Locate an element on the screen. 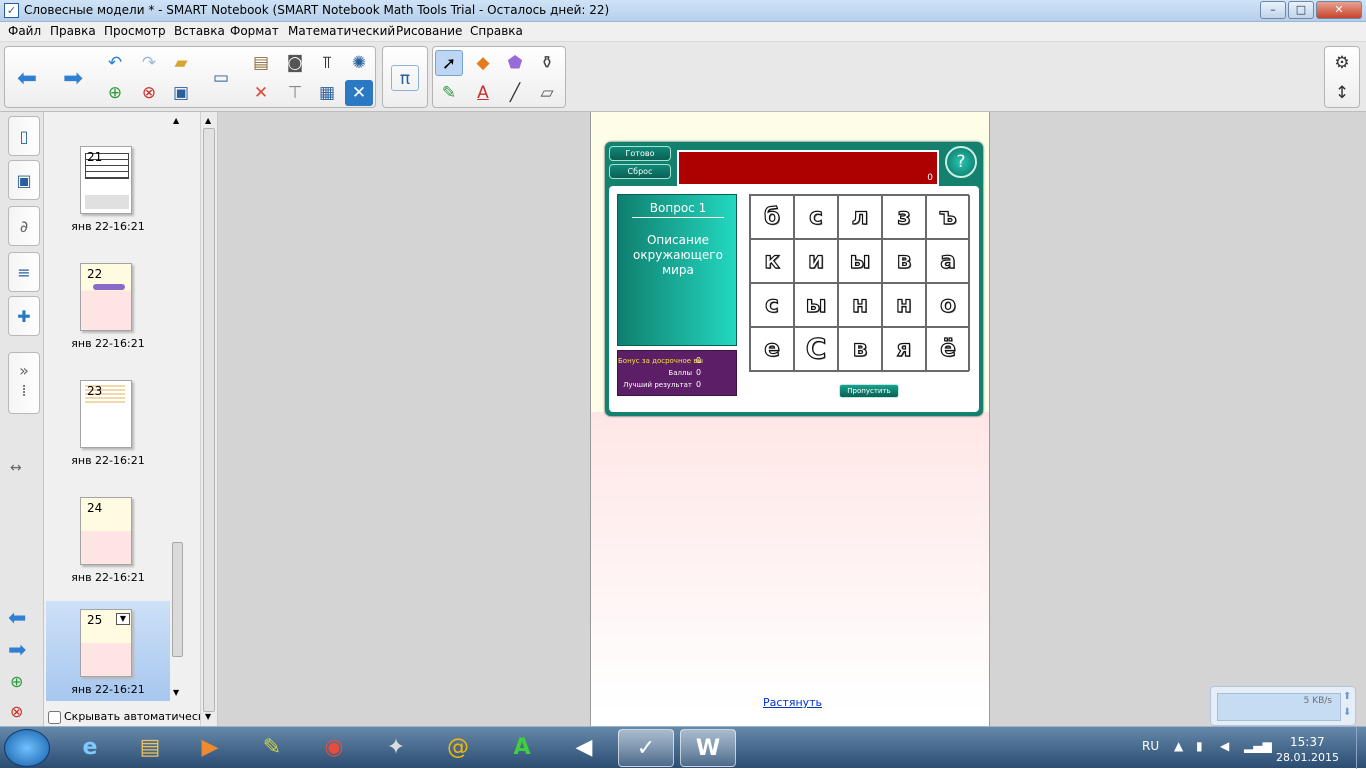 The height and width of the screenshot is (769, 1366). chrome-icon: ◉ is located at coordinates (334, 748).